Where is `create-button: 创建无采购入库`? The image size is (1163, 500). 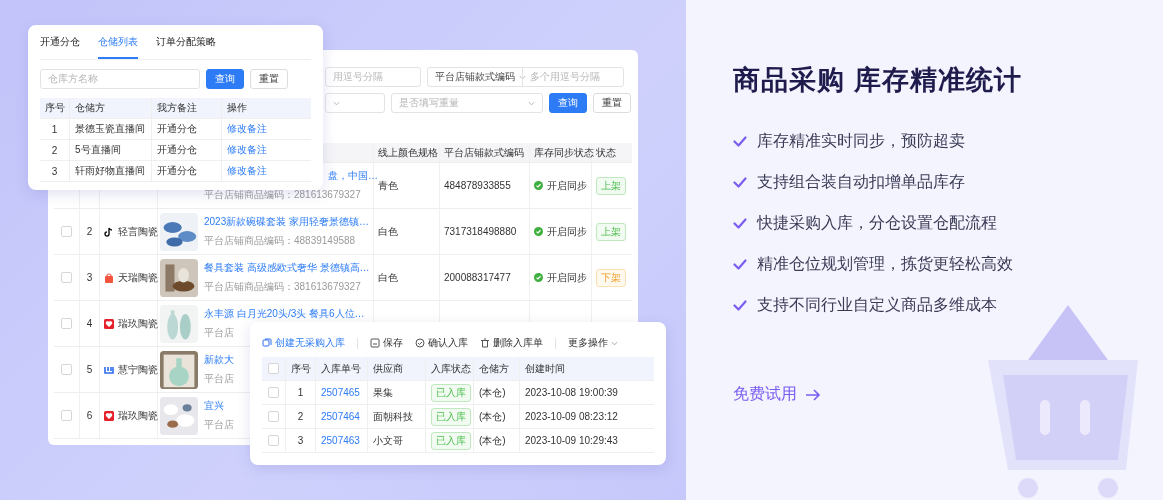
create-button: 创建无采购入库 is located at coordinates (303, 343).